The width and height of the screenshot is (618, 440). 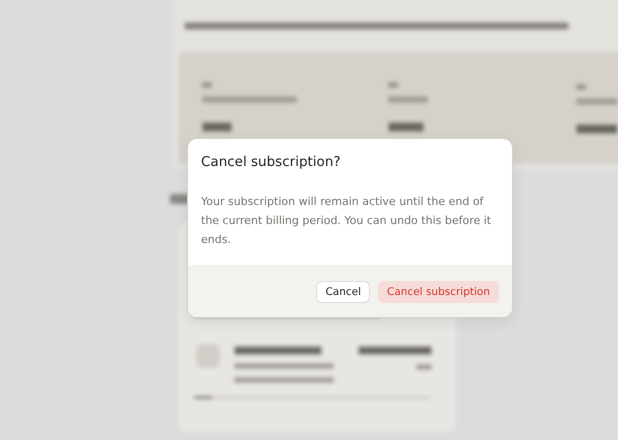 I want to click on cancel-button: Cancel, so click(x=343, y=292).